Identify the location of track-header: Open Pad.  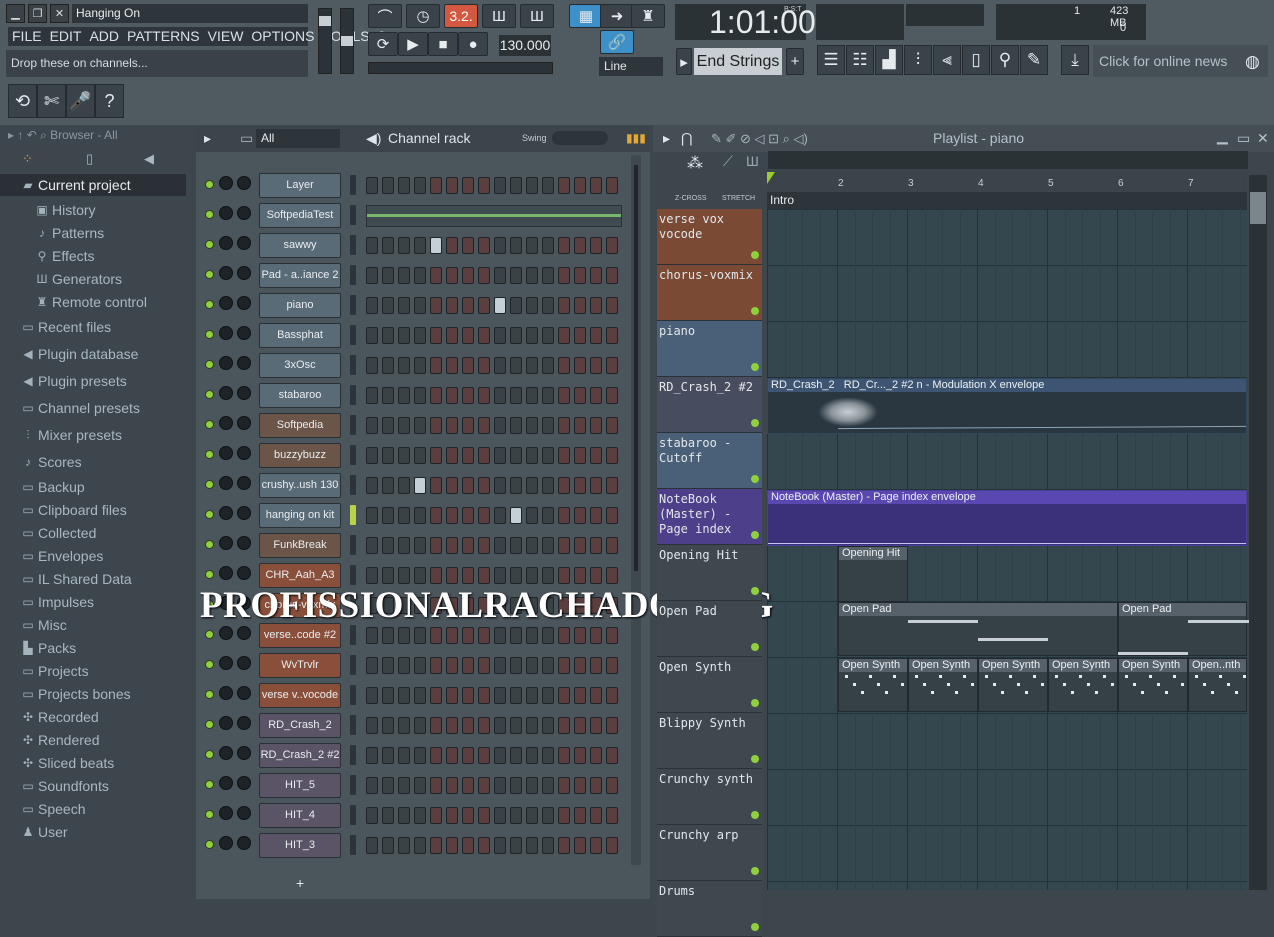
(709, 629).